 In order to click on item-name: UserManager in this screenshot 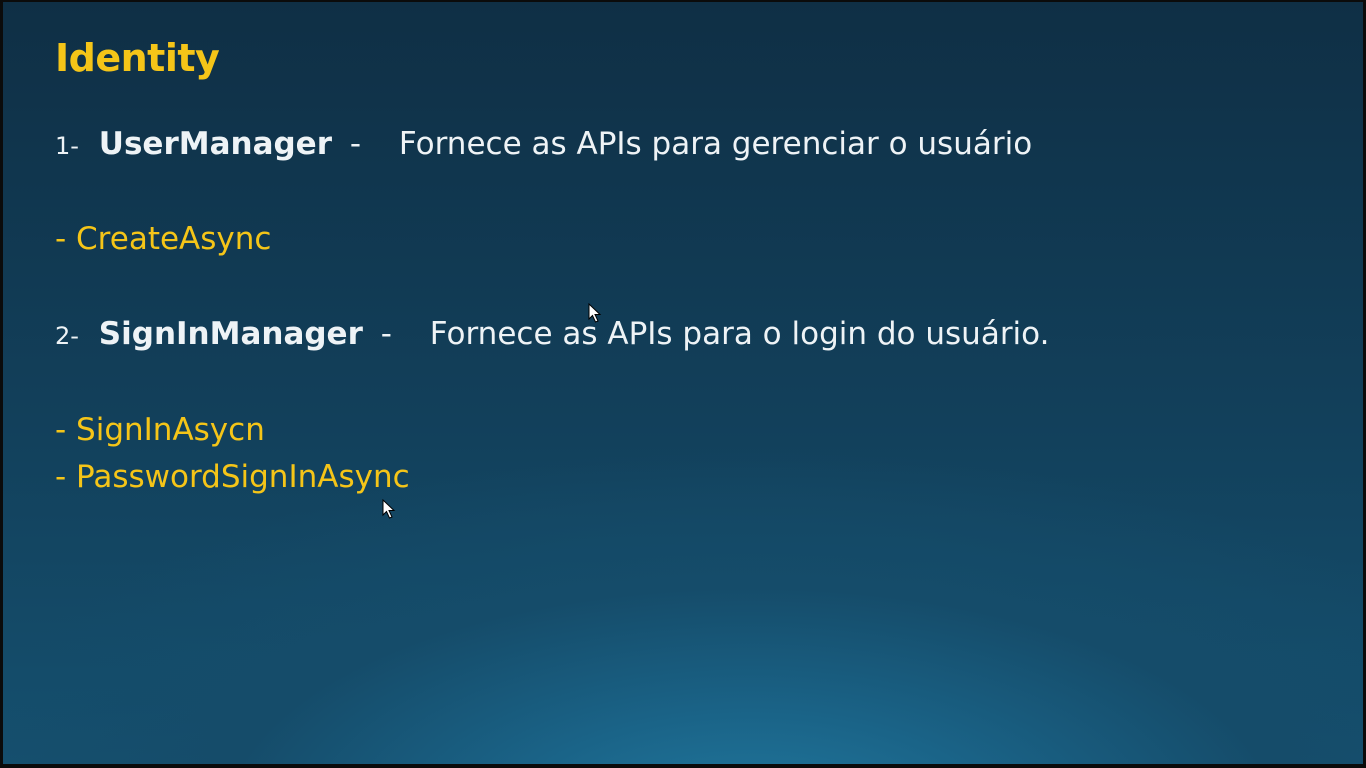, I will do `click(215, 144)`.